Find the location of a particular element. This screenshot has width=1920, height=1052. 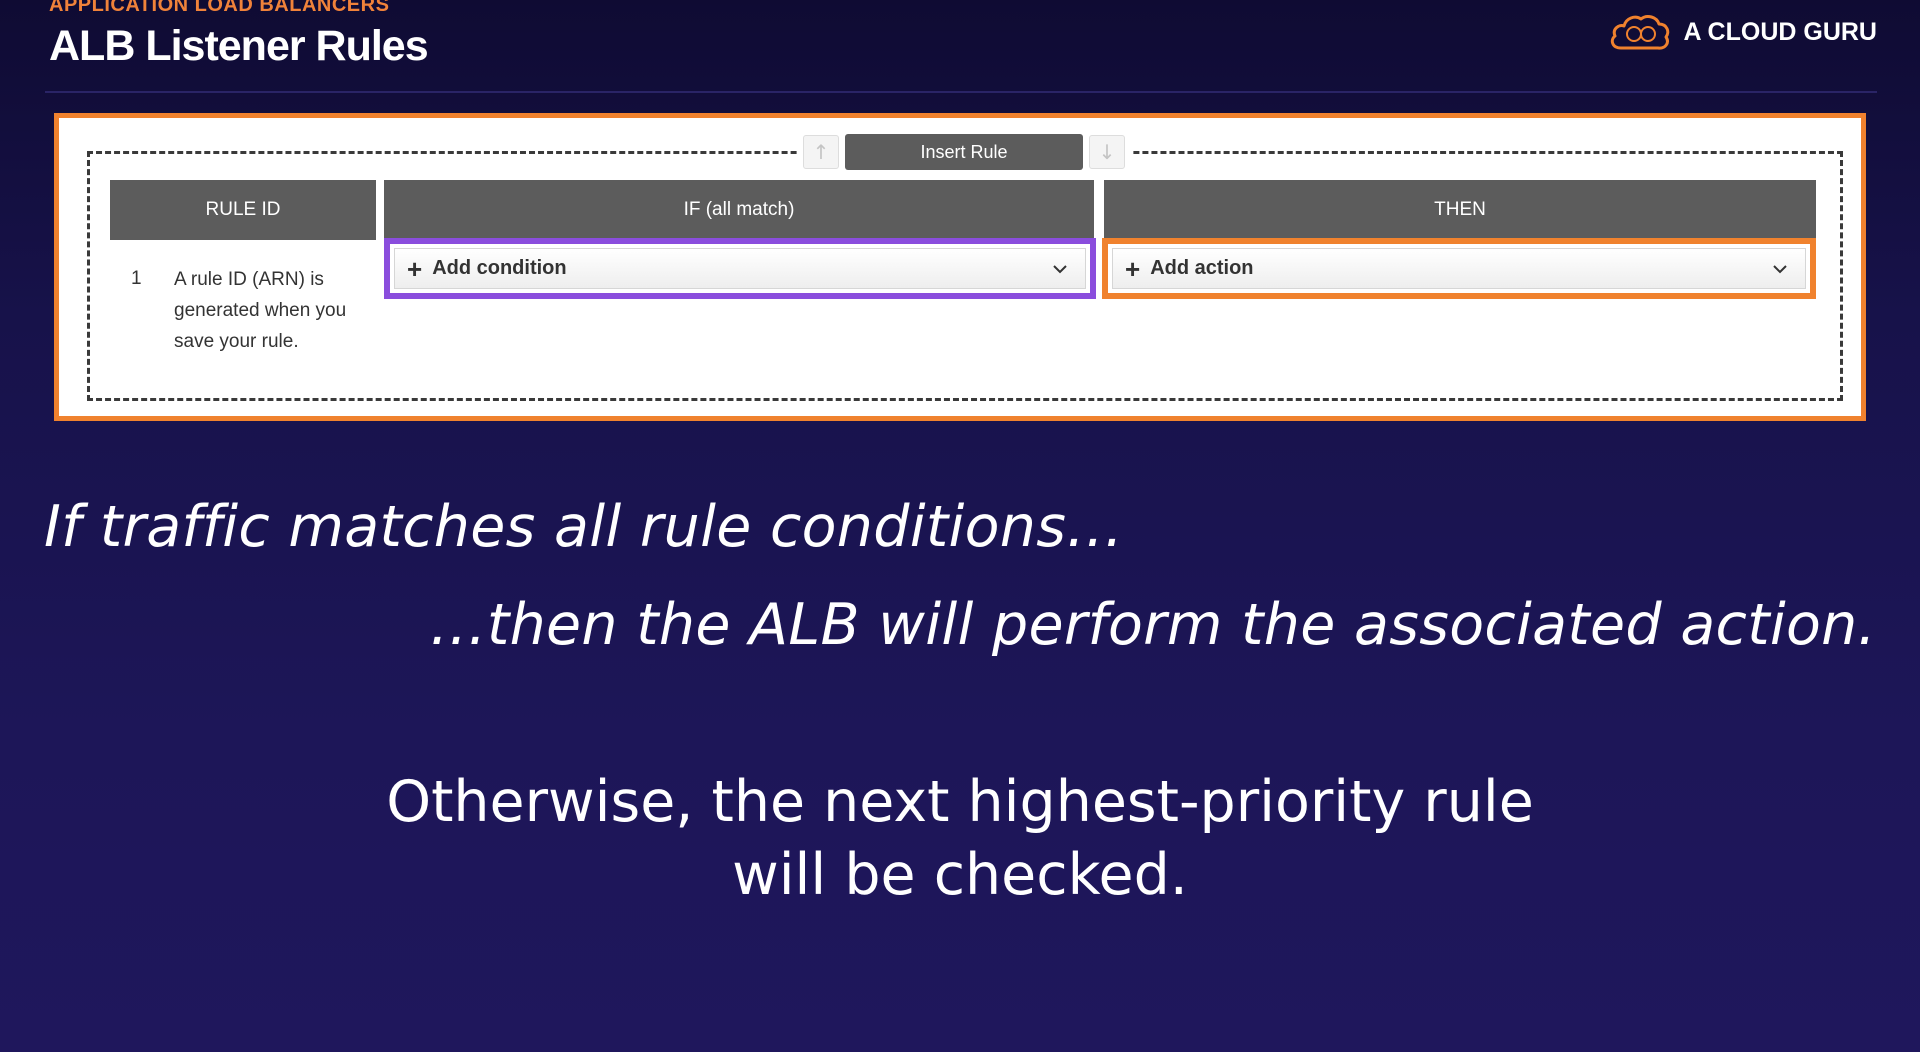

add-condition-label: Add condition is located at coordinates (499, 268).